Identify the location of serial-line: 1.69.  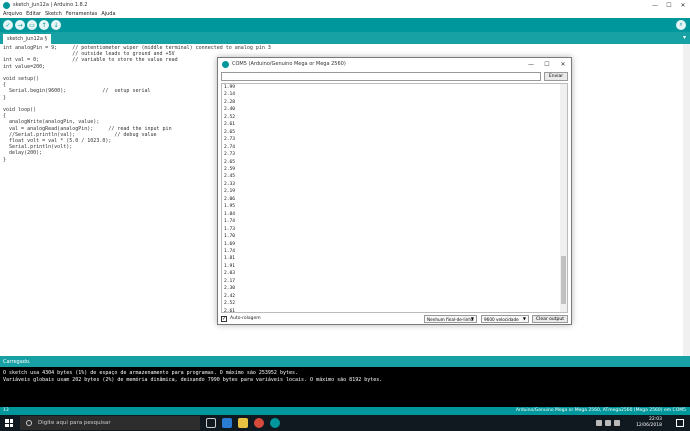
(230, 244).